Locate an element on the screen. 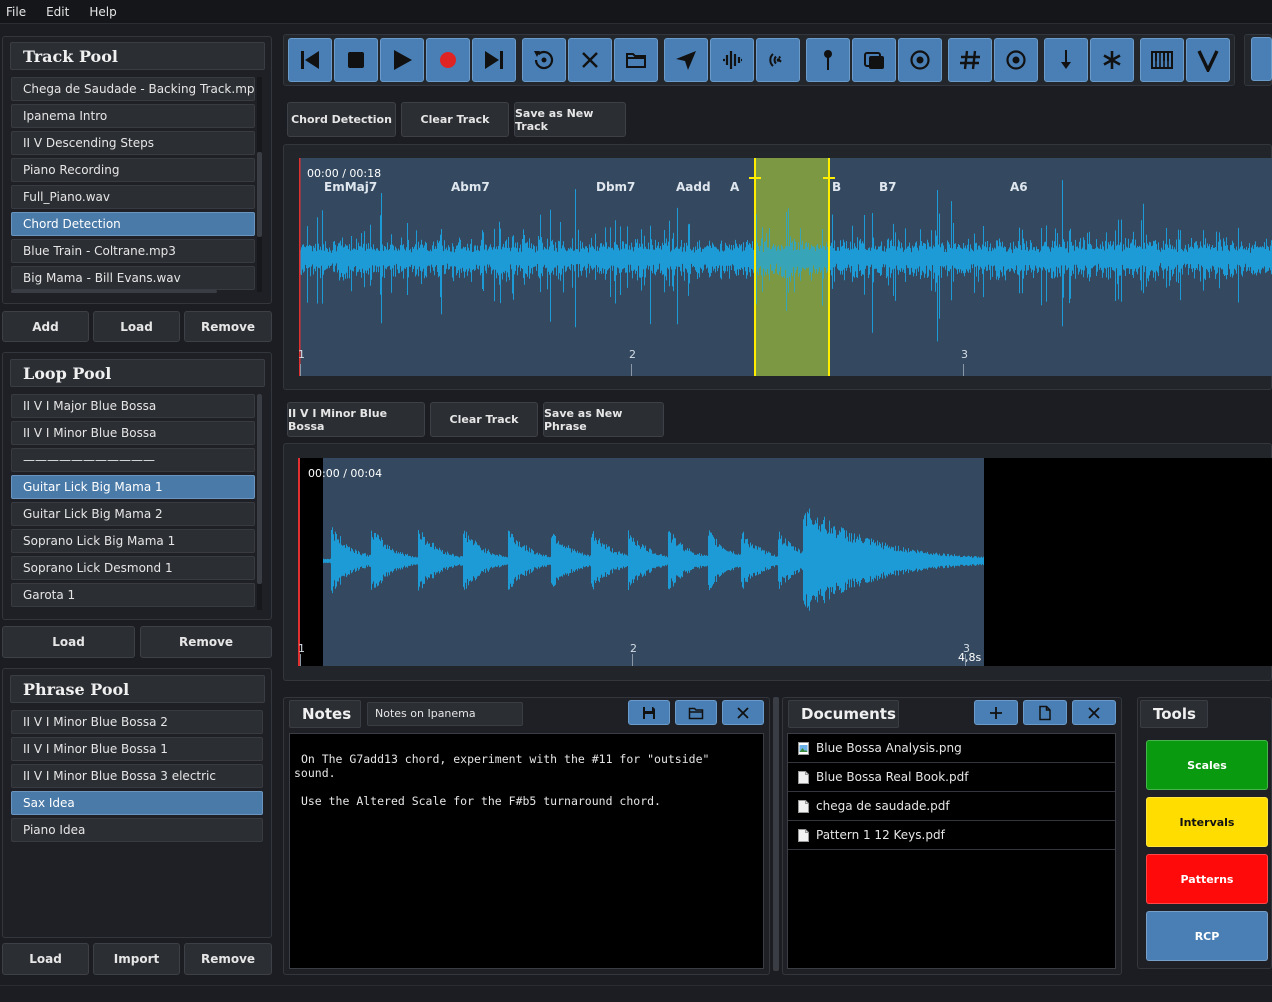  documents-close-button is located at coordinates (1094, 712).